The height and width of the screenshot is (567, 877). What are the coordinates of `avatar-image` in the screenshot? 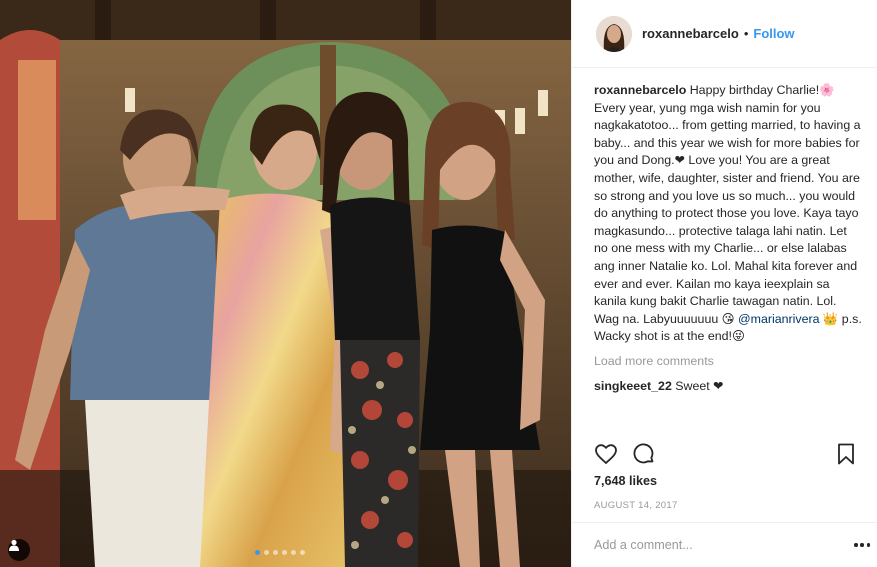 It's located at (614, 33).